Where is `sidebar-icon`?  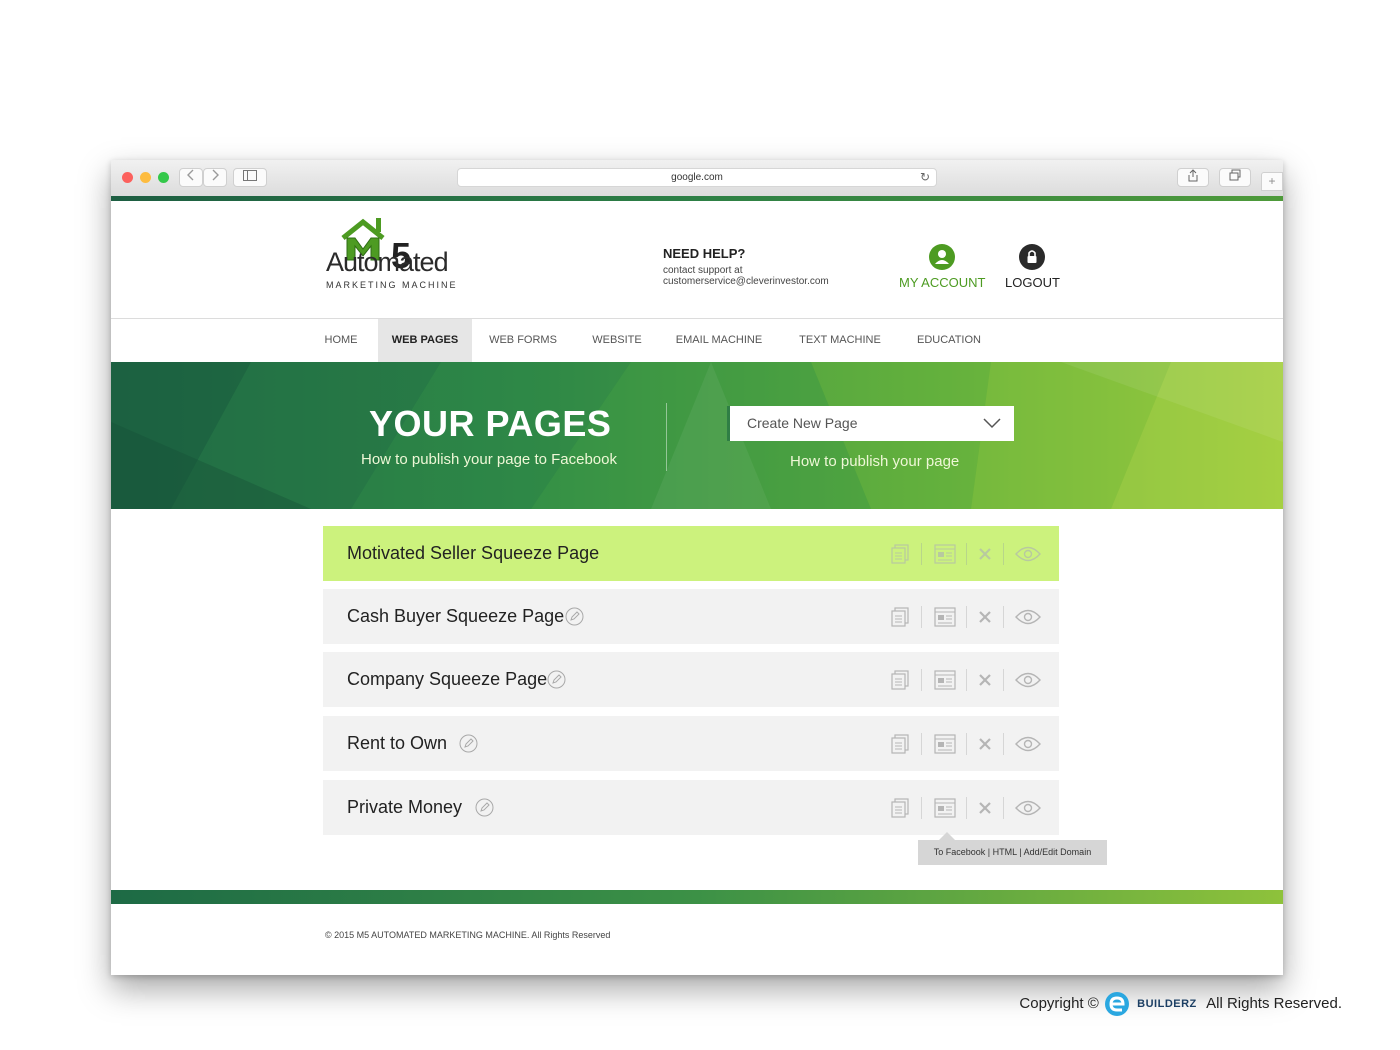 sidebar-icon is located at coordinates (250, 175).